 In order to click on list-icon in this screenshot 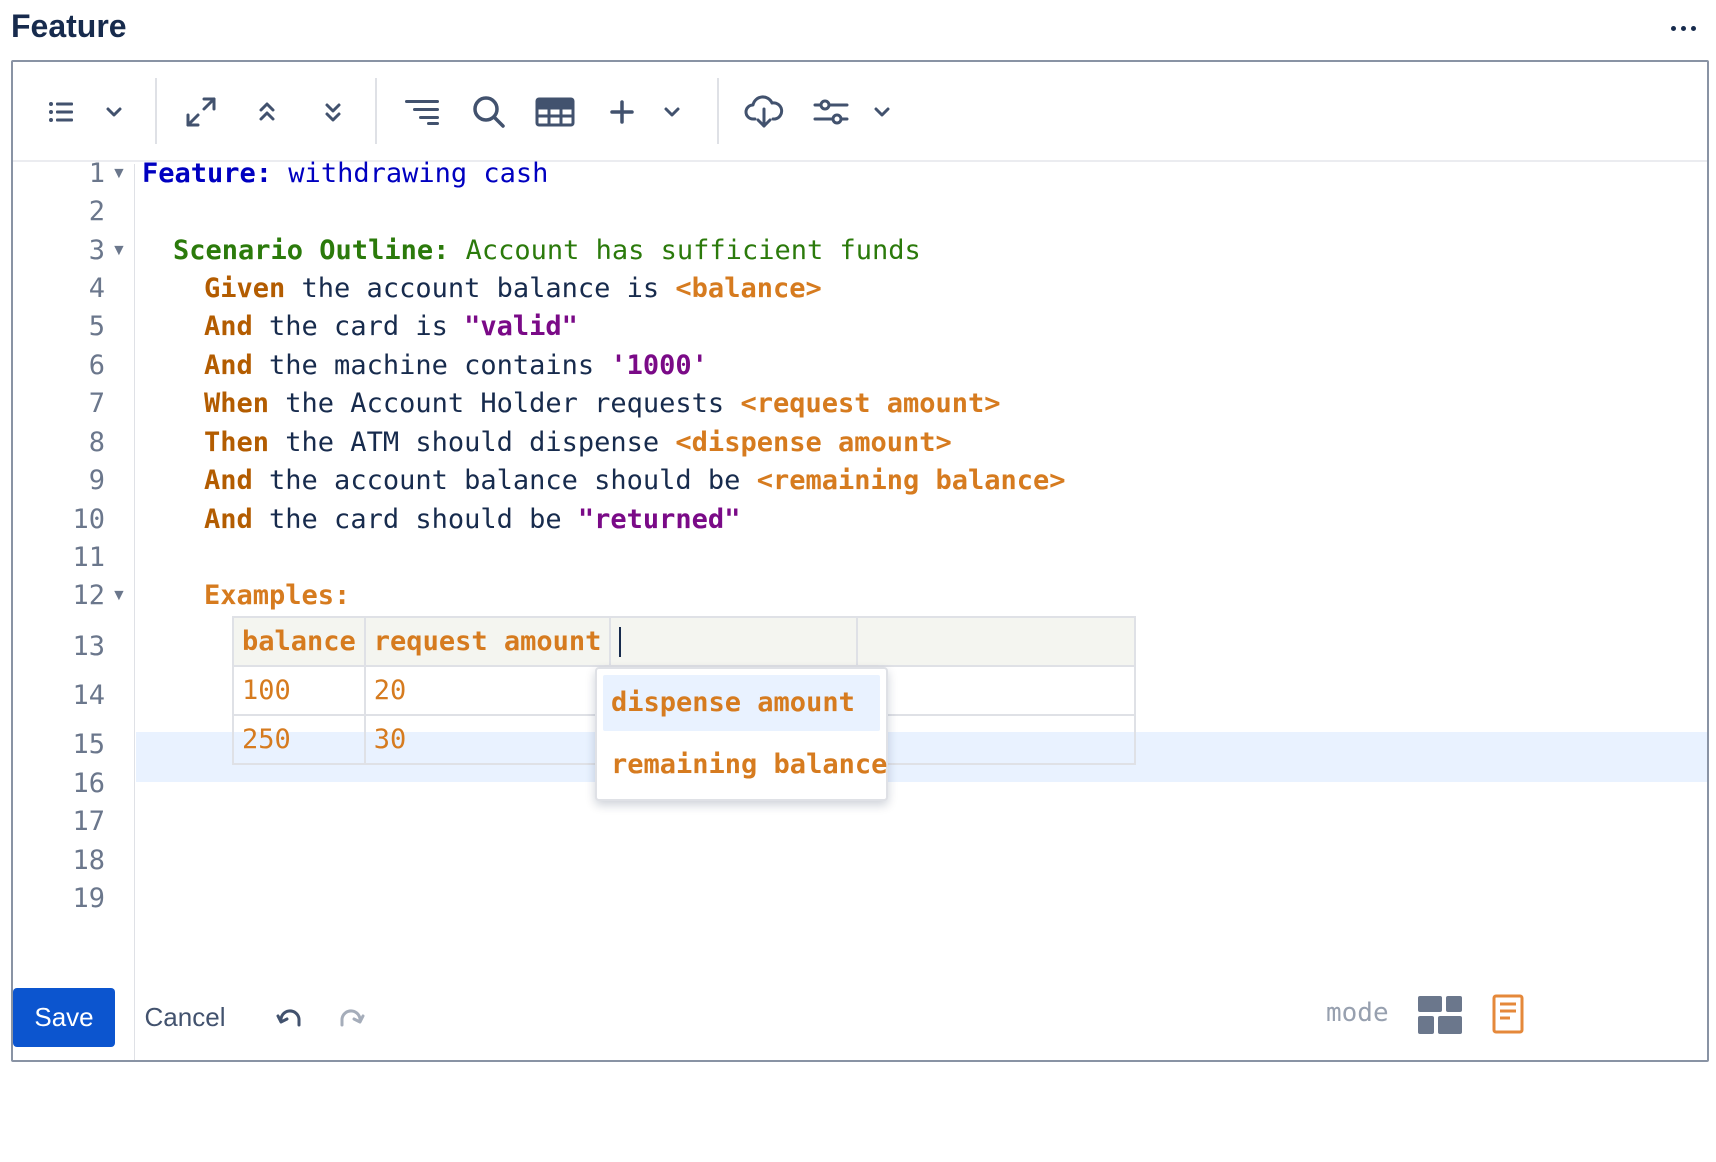, I will do `click(61, 112)`.